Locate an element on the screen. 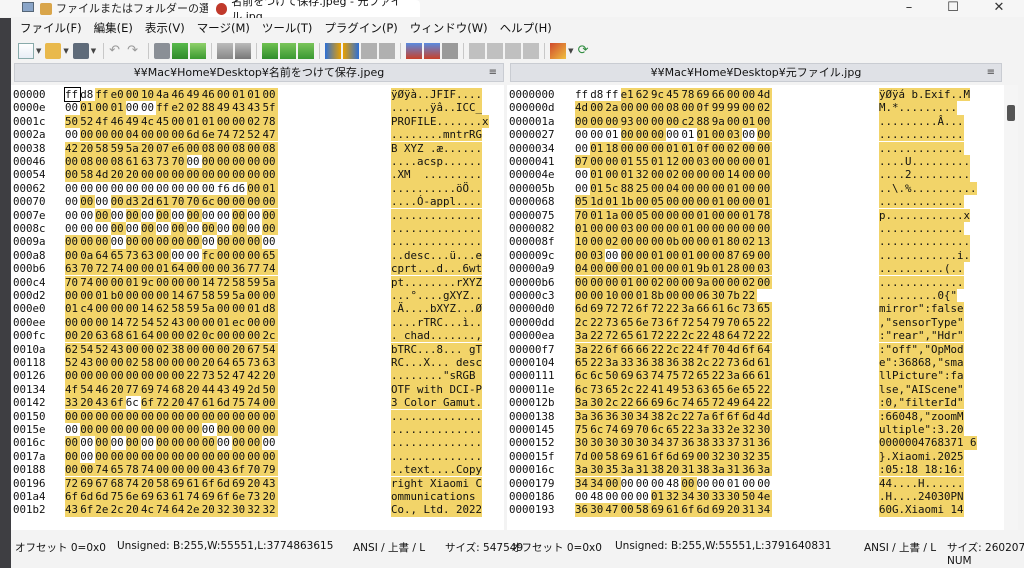  row-bytes: 00 48 00 00 00 01 32 34 30 33 30 50 4e is located at coordinates (674, 497).